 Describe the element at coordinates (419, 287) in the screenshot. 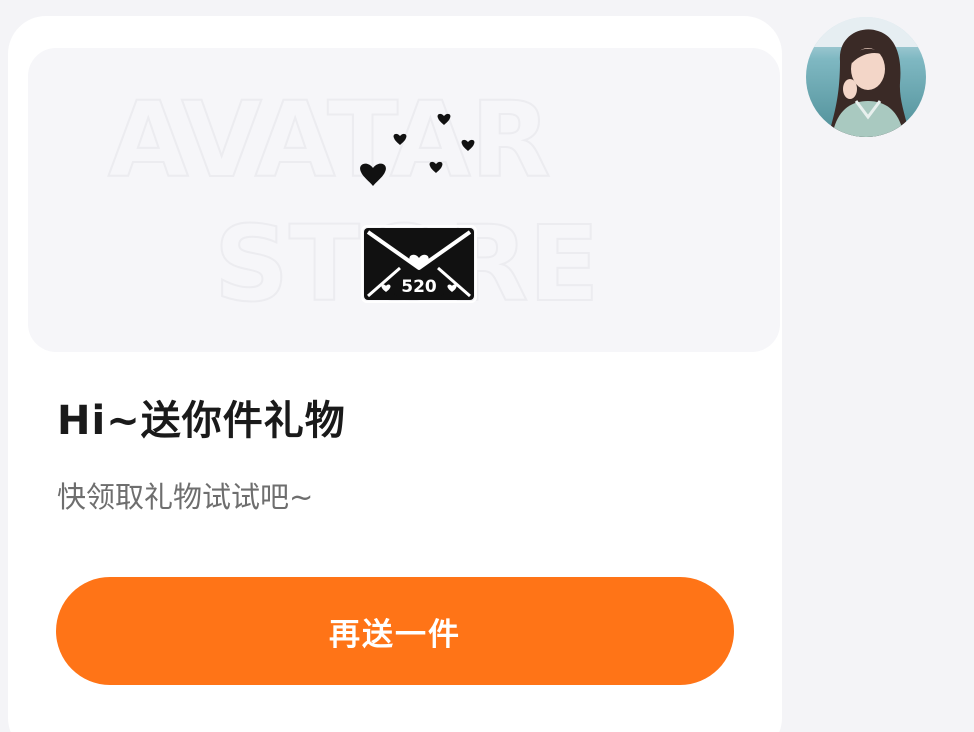

I see `envelope-badge: 520` at that location.